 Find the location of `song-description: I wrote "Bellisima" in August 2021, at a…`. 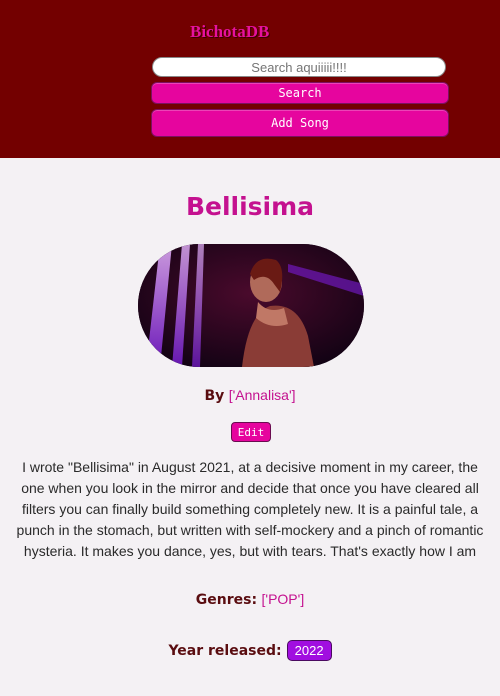

song-description: I wrote "Bellisima" in August 2021, at a… is located at coordinates (250, 509).